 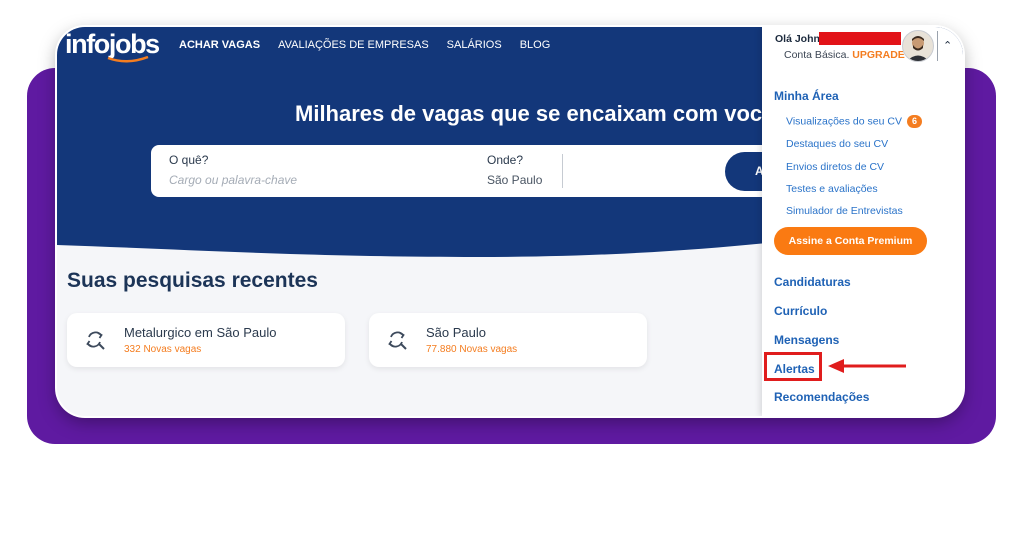 I want to click on account-type-label: Conta Básica., so click(x=817, y=55).